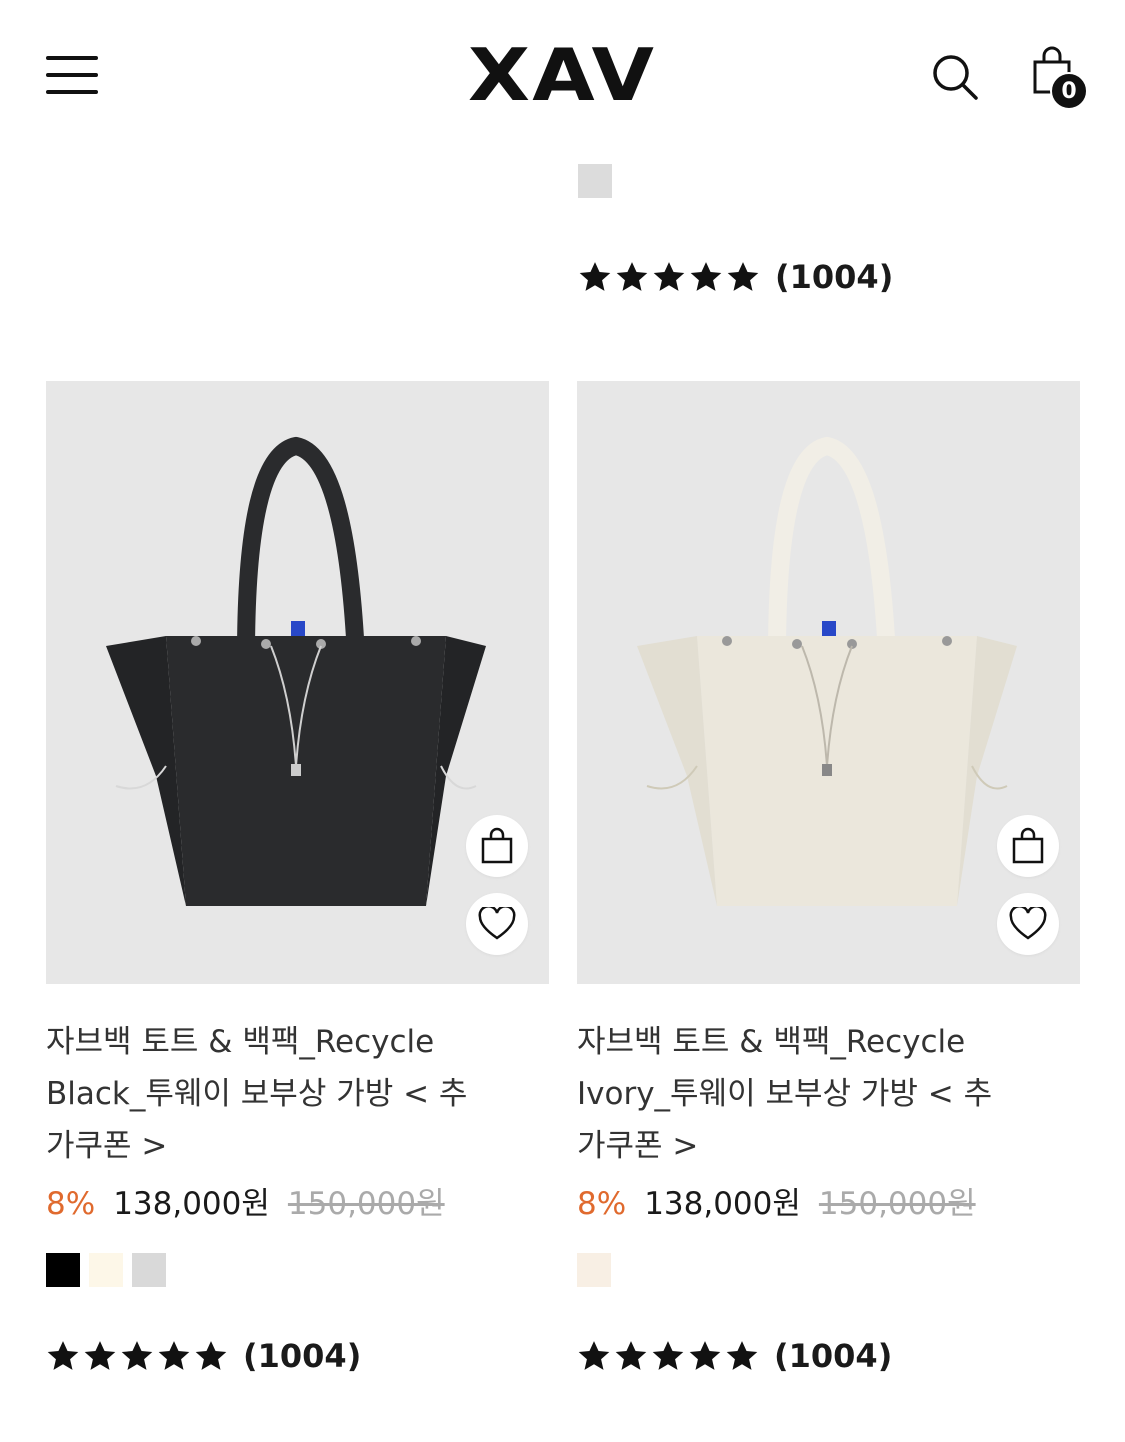 The height and width of the screenshot is (1442, 1125). I want to click on top-product-swatches, so click(597, 183).